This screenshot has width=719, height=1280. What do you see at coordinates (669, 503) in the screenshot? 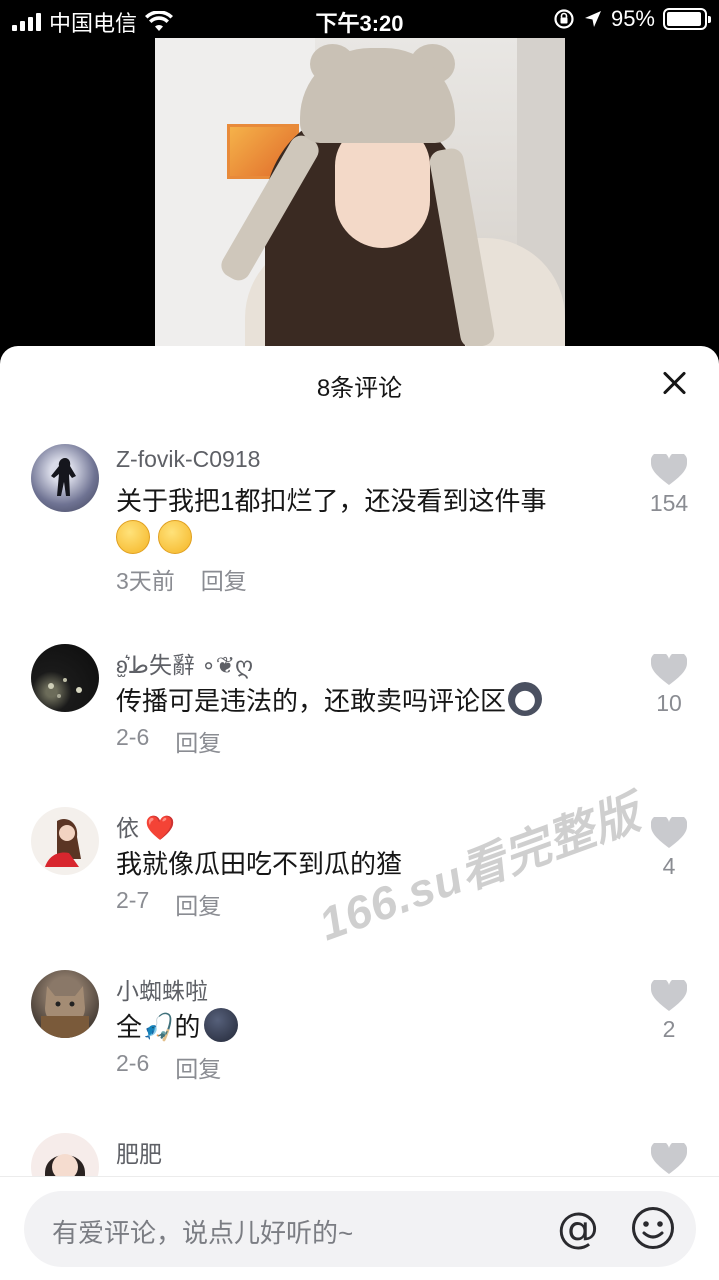
I see `like-count: 154` at bounding box center [669, 503].